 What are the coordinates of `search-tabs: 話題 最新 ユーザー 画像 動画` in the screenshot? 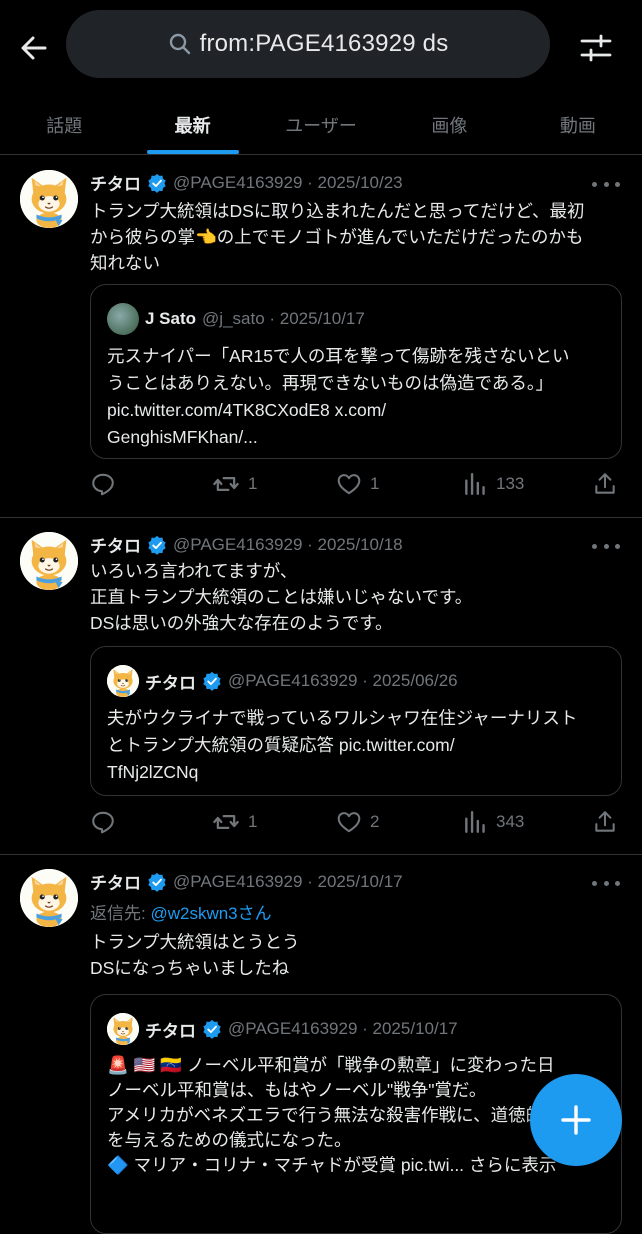 It's located at (321, 125).